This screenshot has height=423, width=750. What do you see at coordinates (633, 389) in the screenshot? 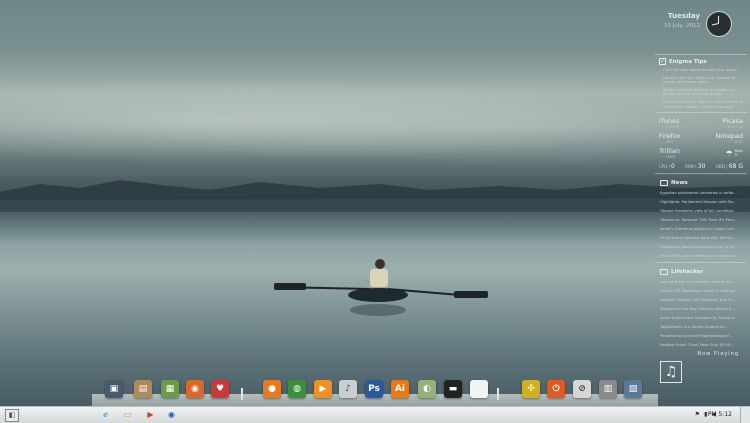
I see `dock-control-panel-icon: ▧` at bounding box center [633, 389].